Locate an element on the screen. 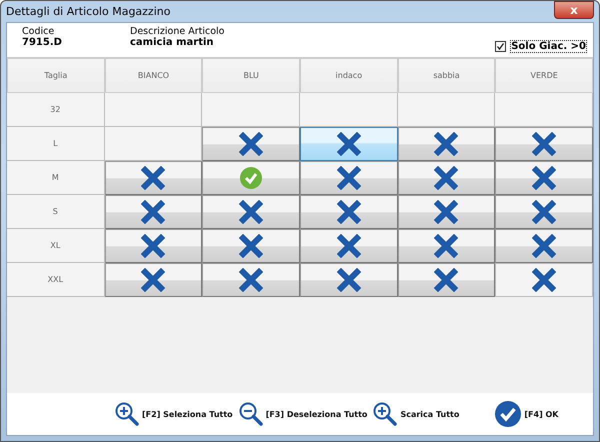  toolbar-button: [F4] OK is located at coordinates (527, 414).